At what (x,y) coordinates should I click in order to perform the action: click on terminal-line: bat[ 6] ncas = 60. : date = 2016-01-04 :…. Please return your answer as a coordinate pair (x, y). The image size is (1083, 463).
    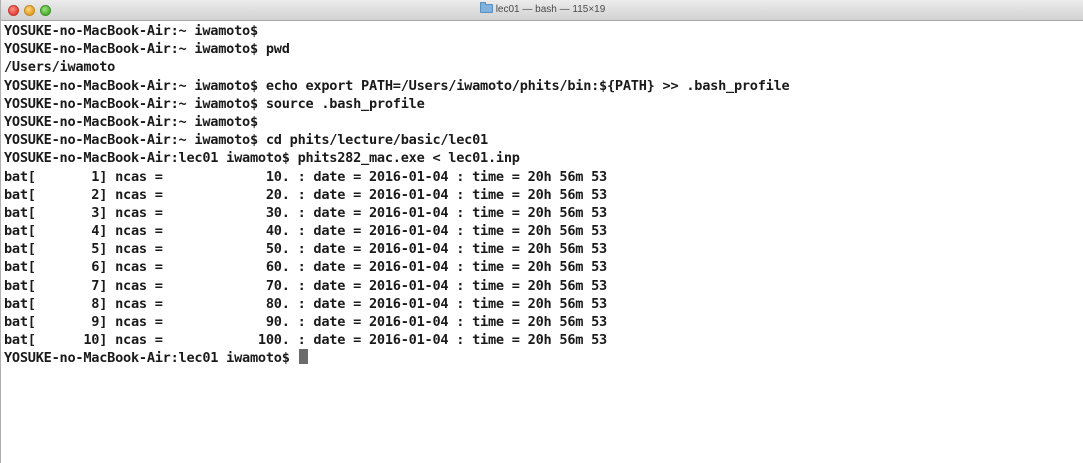
    Looking at the image, I should click on (305, 267).